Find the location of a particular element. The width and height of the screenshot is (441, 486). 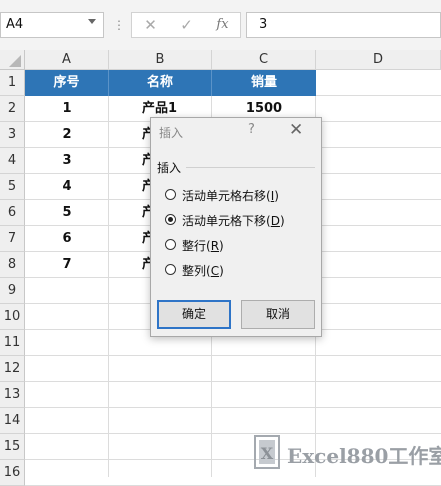

name-box: A4 is located at coordinates (52, 25).